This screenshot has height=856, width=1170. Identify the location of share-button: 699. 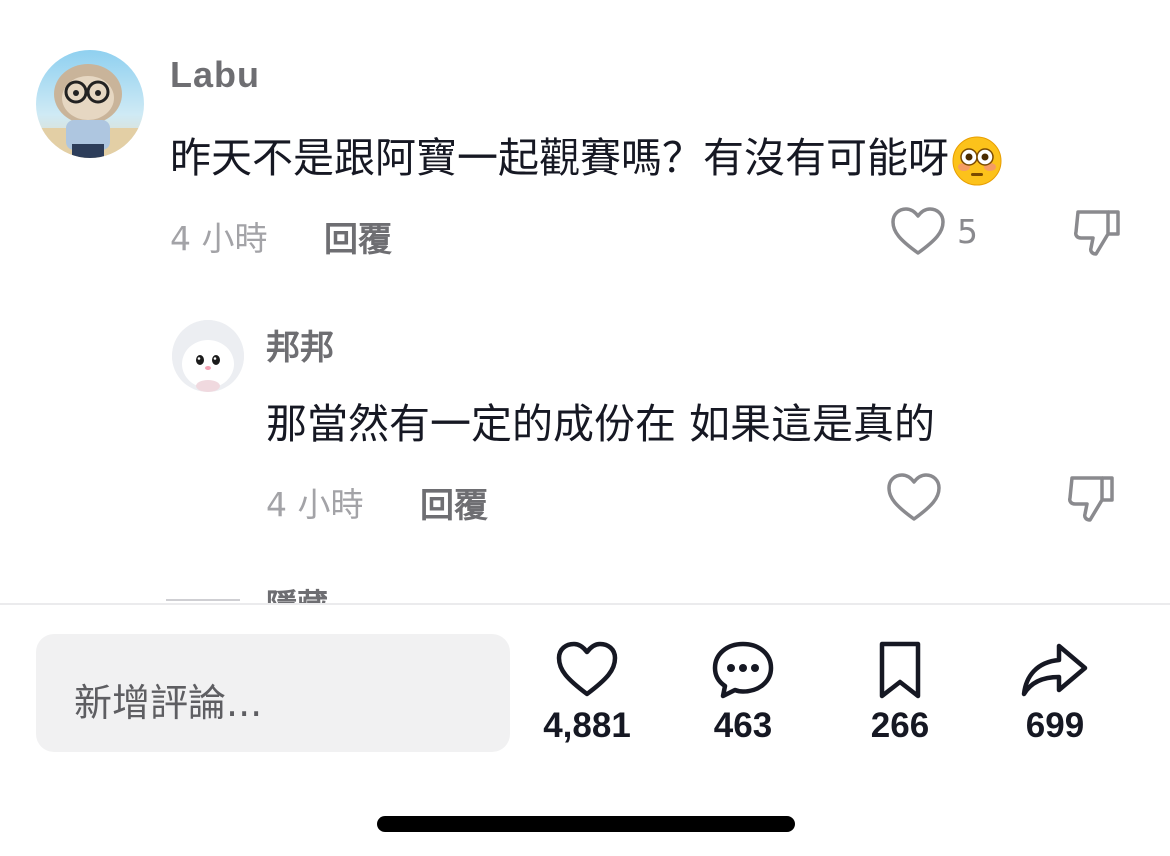
(1055, 693).